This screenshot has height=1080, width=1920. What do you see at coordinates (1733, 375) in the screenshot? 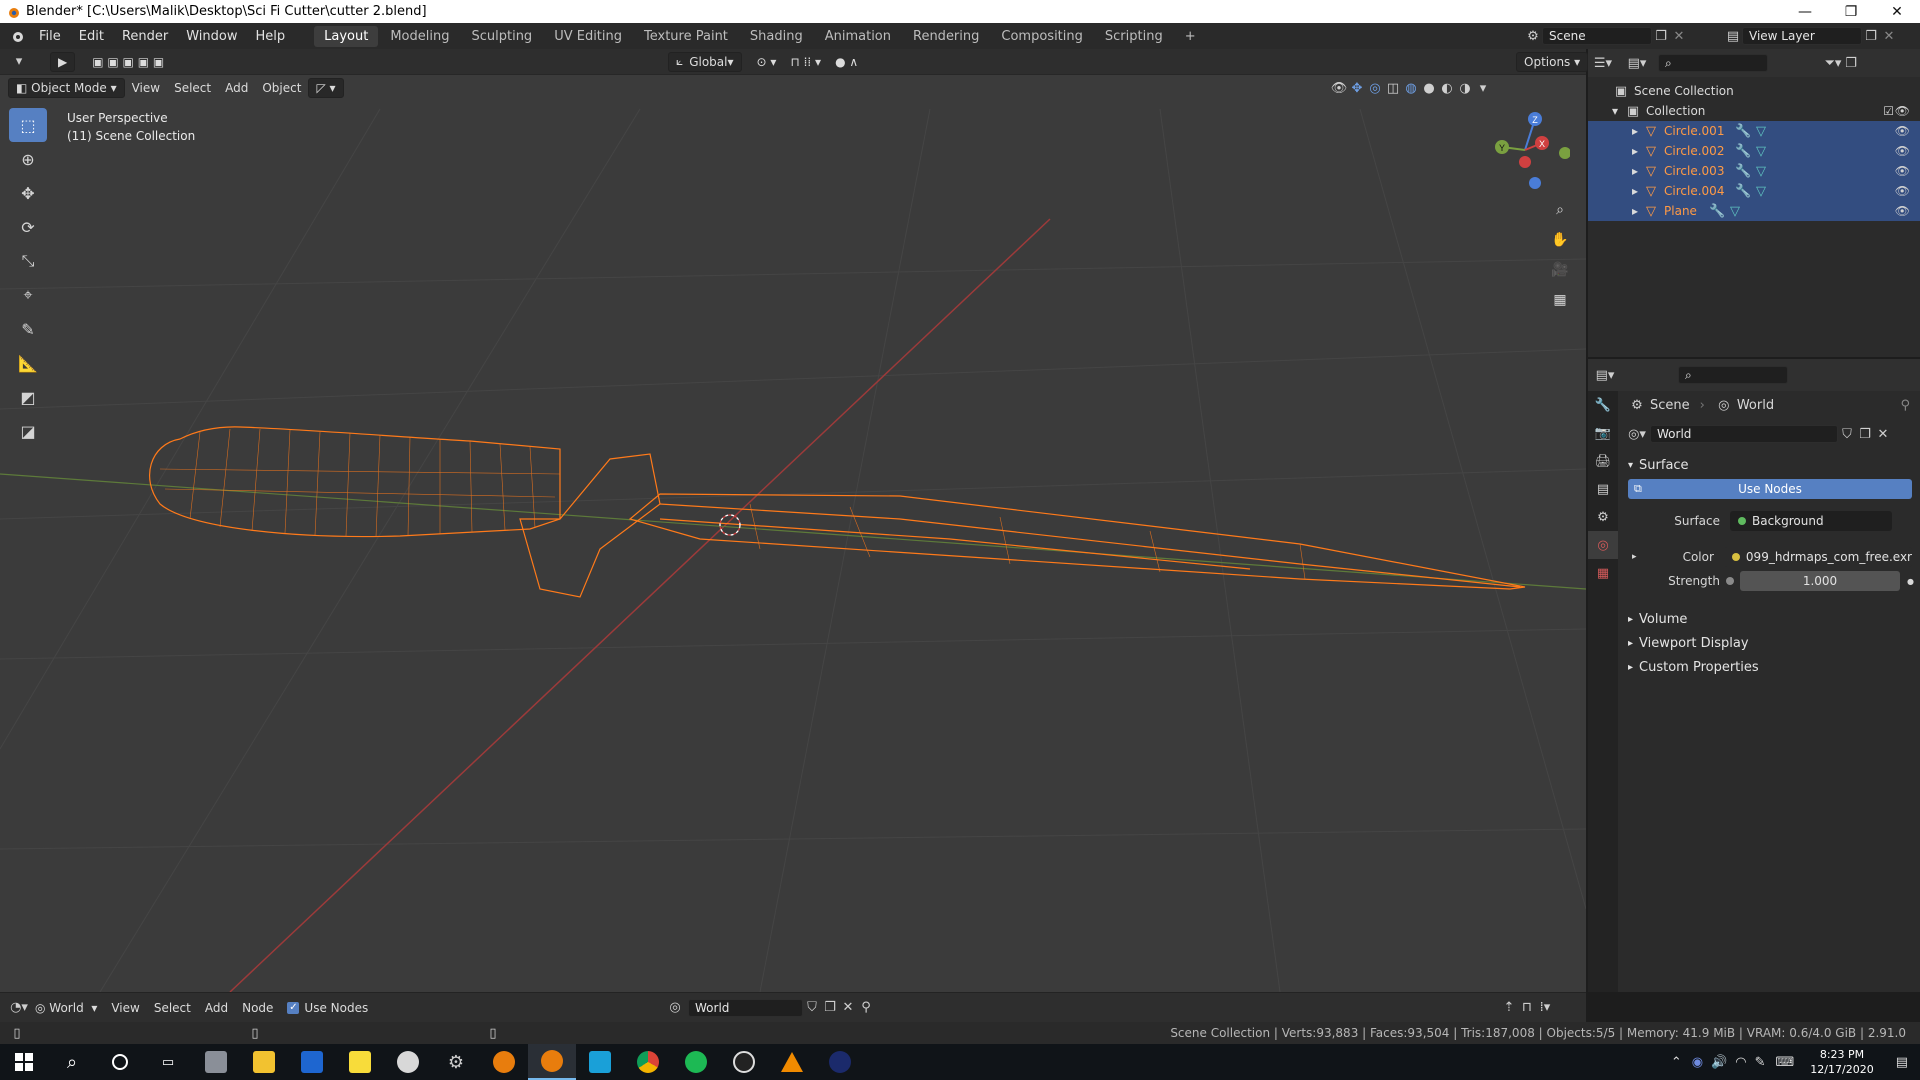
I see `properties-search-input: ⌕` at bounding box center [1733, 375].